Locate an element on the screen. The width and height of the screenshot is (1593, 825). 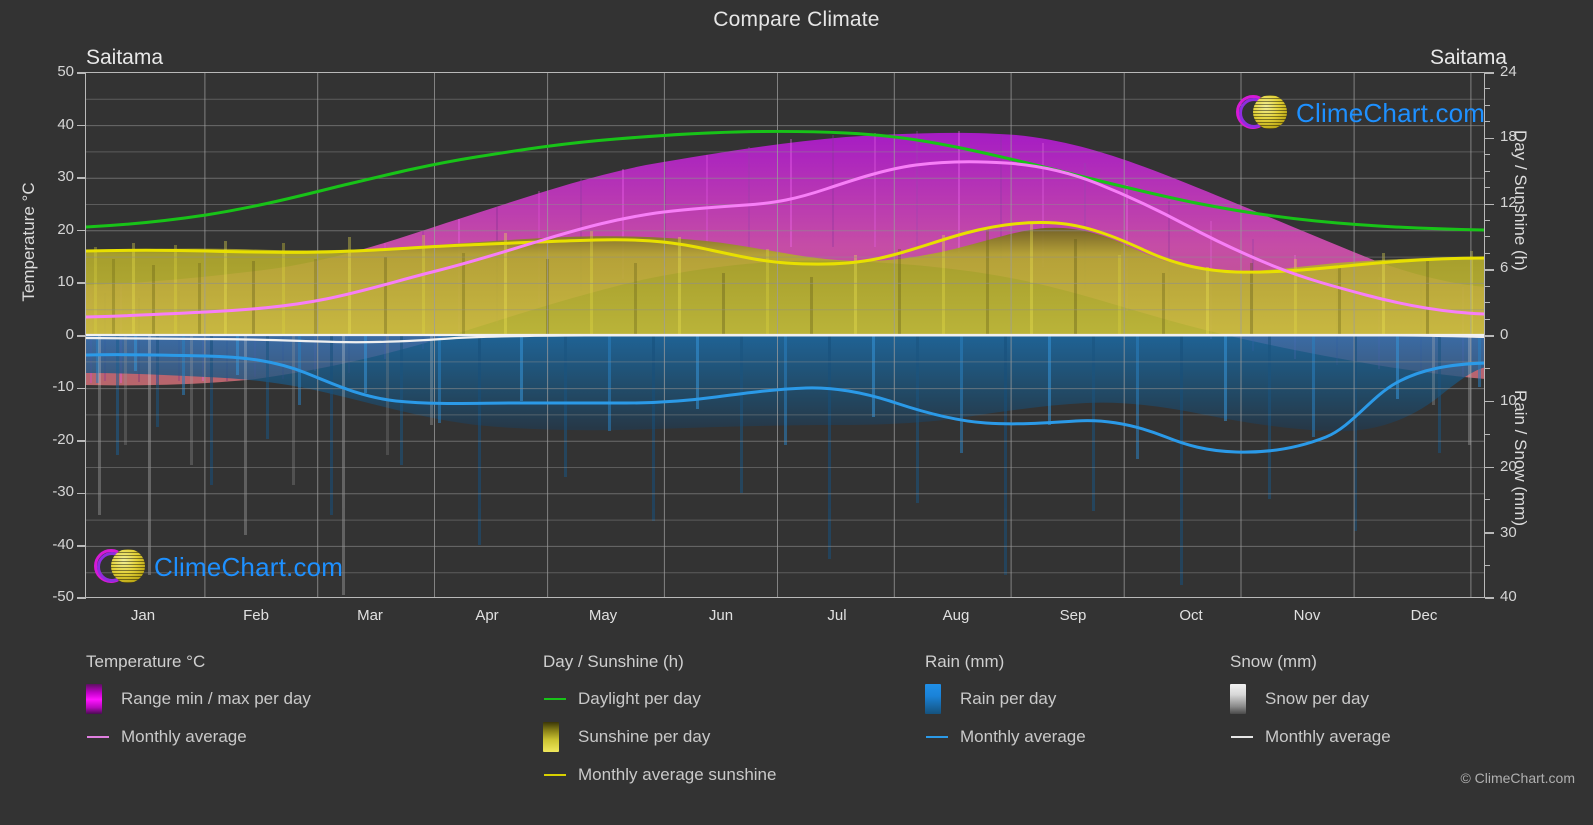
legend-item-snow: Snow per day is located at coordinates (1395, 699).